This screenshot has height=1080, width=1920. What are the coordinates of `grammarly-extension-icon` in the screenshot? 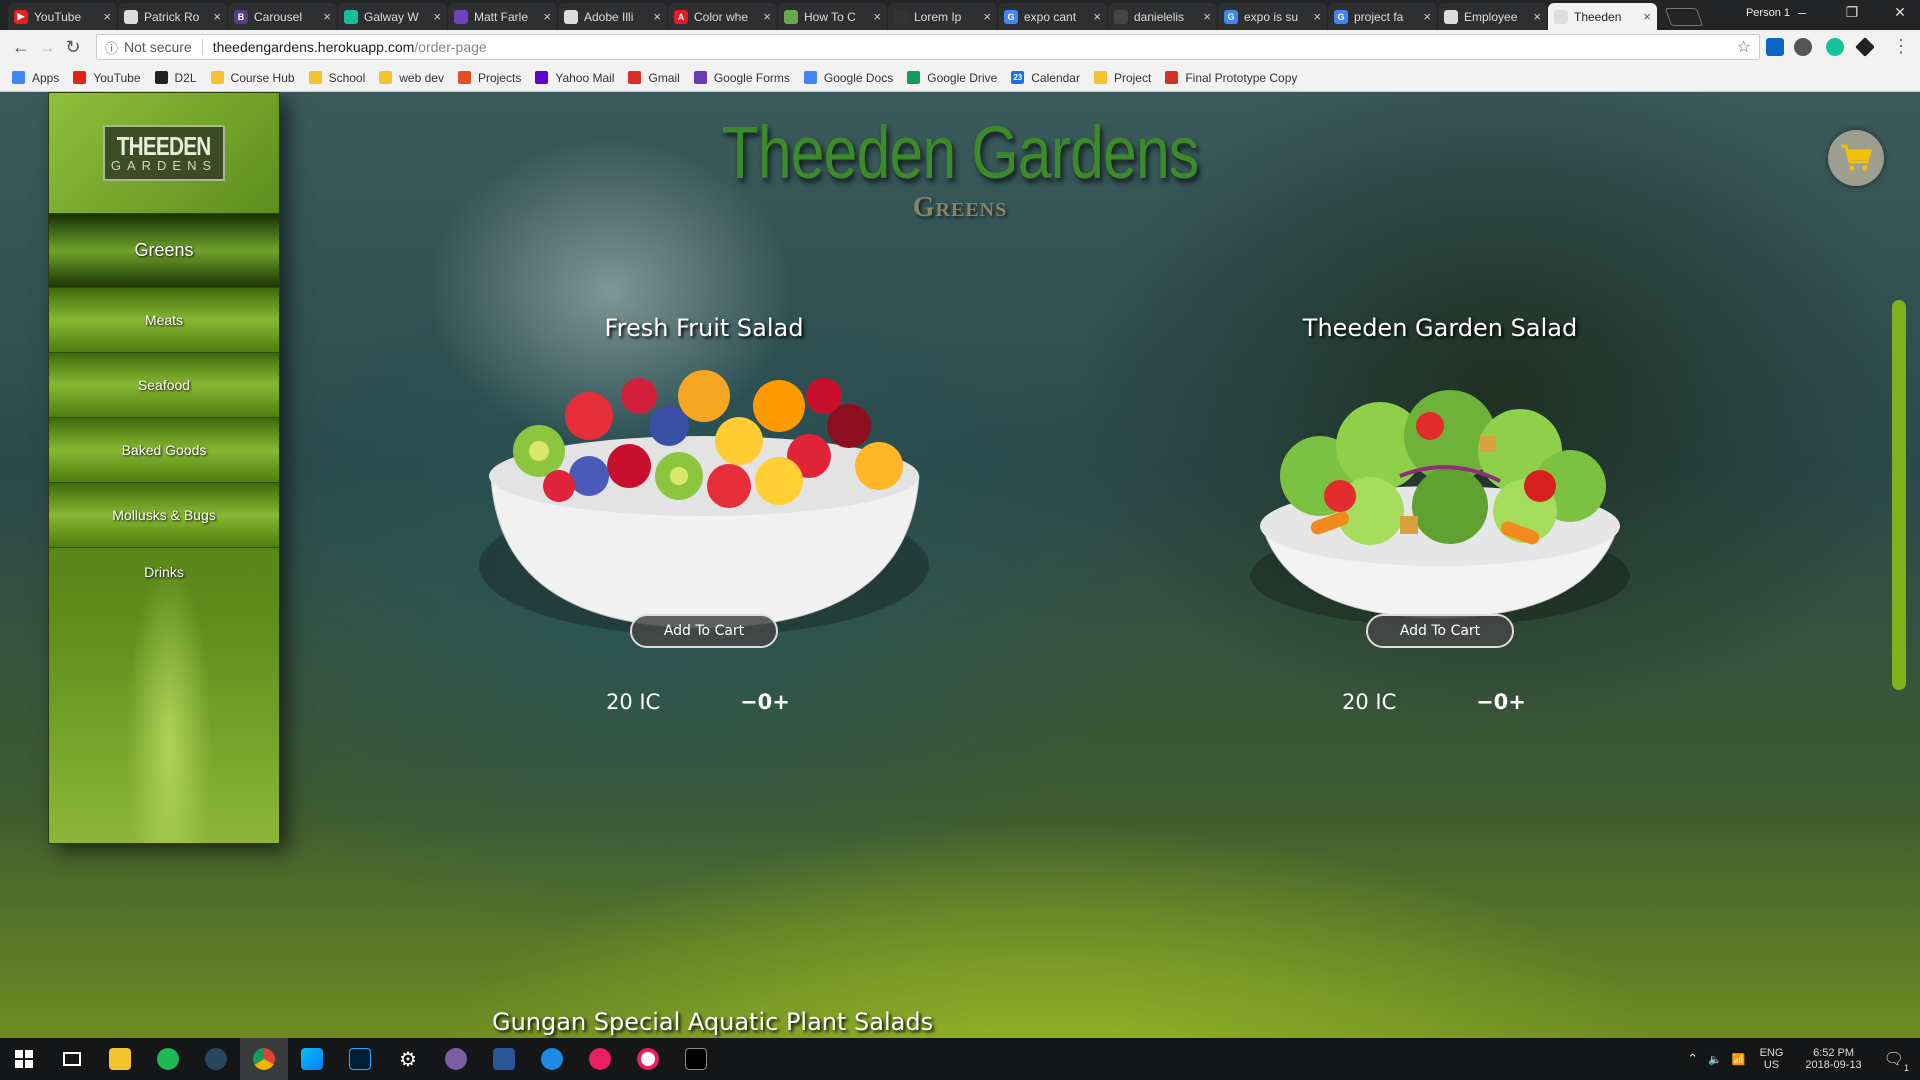 It's located at (1835, 47).